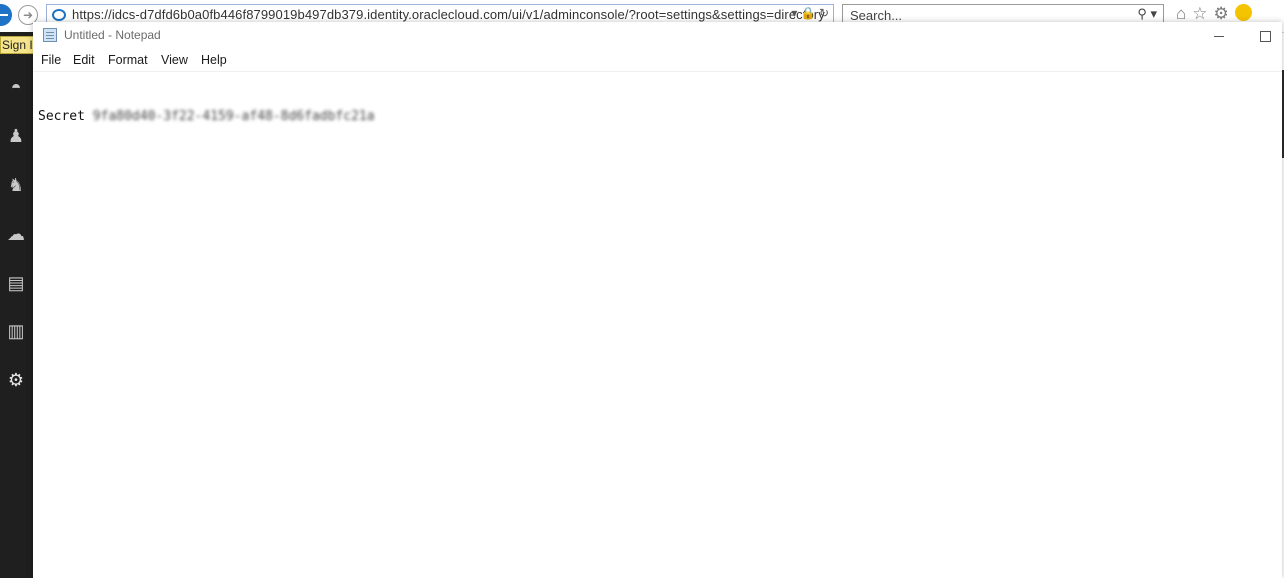 This screenshot has height=578, width=1284. I want to click on applications-icon: ▤, so click(16, 283).